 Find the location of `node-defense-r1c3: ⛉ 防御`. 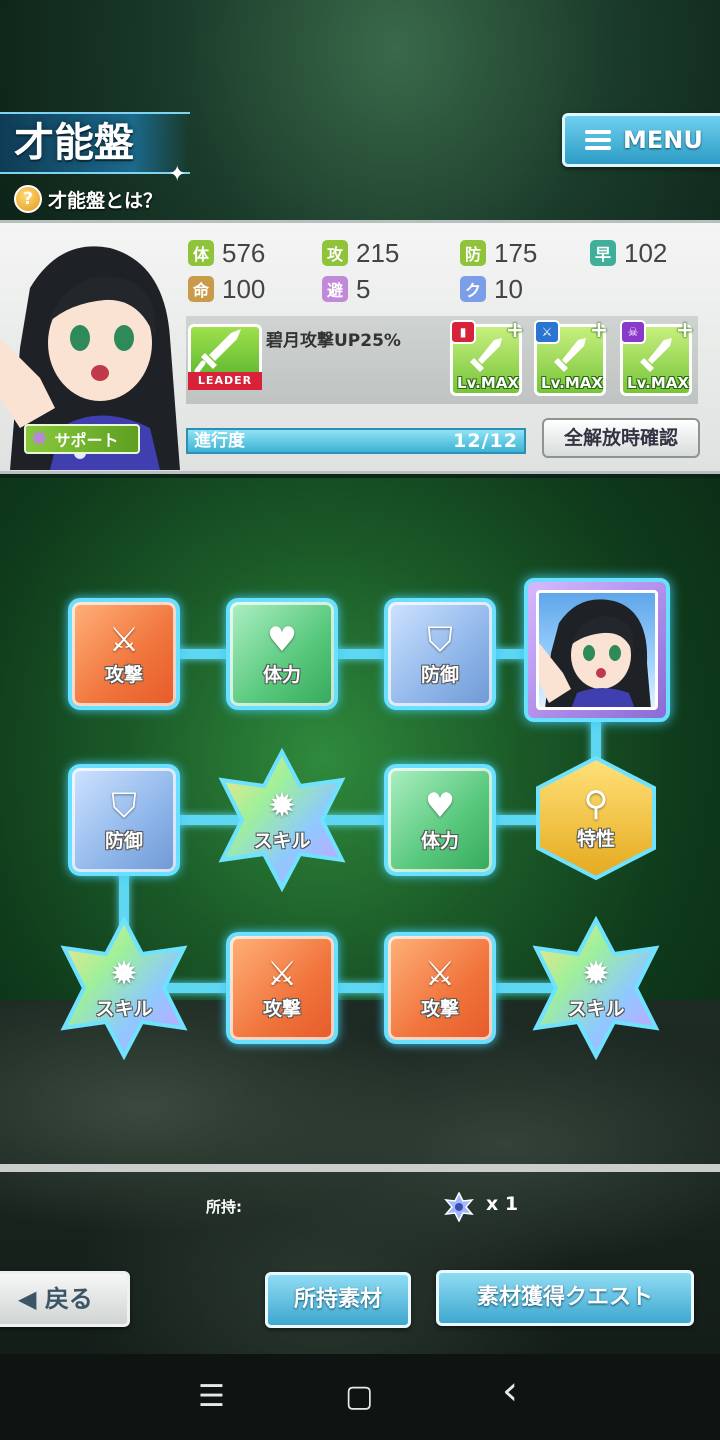

node-defense-r1c3: ⛉ 防御 is located at coordinates (440, 654).